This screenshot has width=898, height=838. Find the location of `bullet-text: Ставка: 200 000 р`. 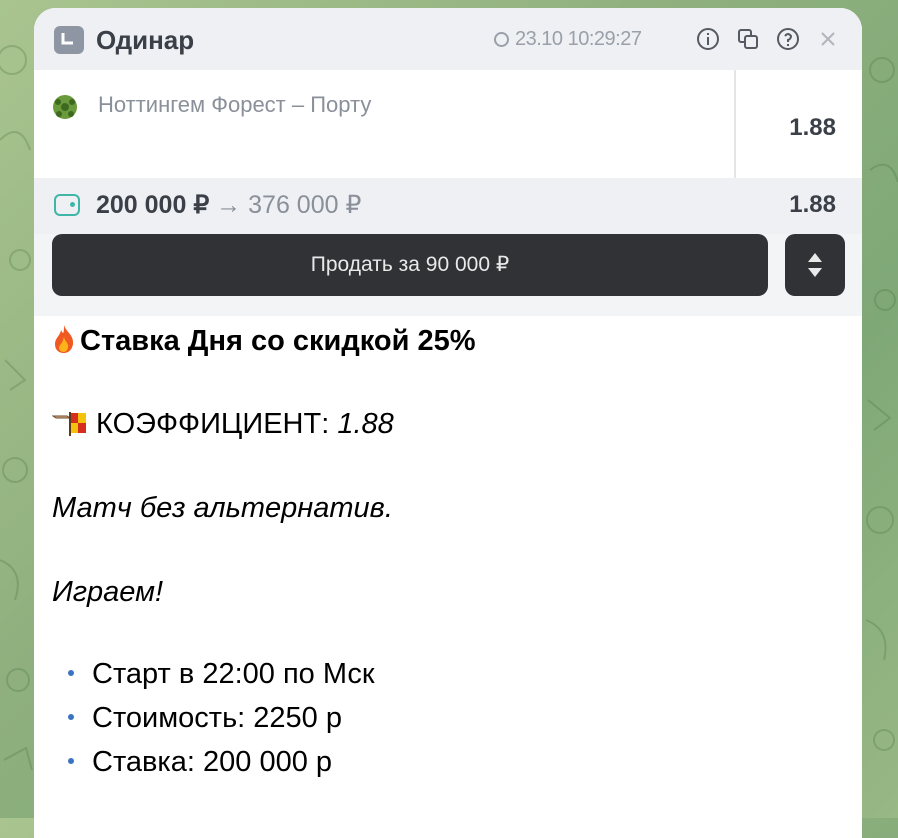

bullet-text: Ставка: 200 000 р is located at coordinates (212, 762).